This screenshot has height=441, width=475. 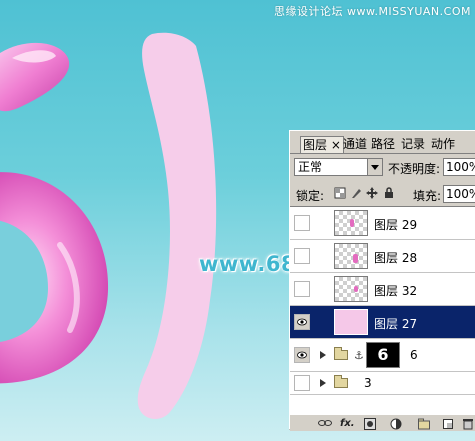 I want to click on new-layer-icon, so click(x=448, y=424).